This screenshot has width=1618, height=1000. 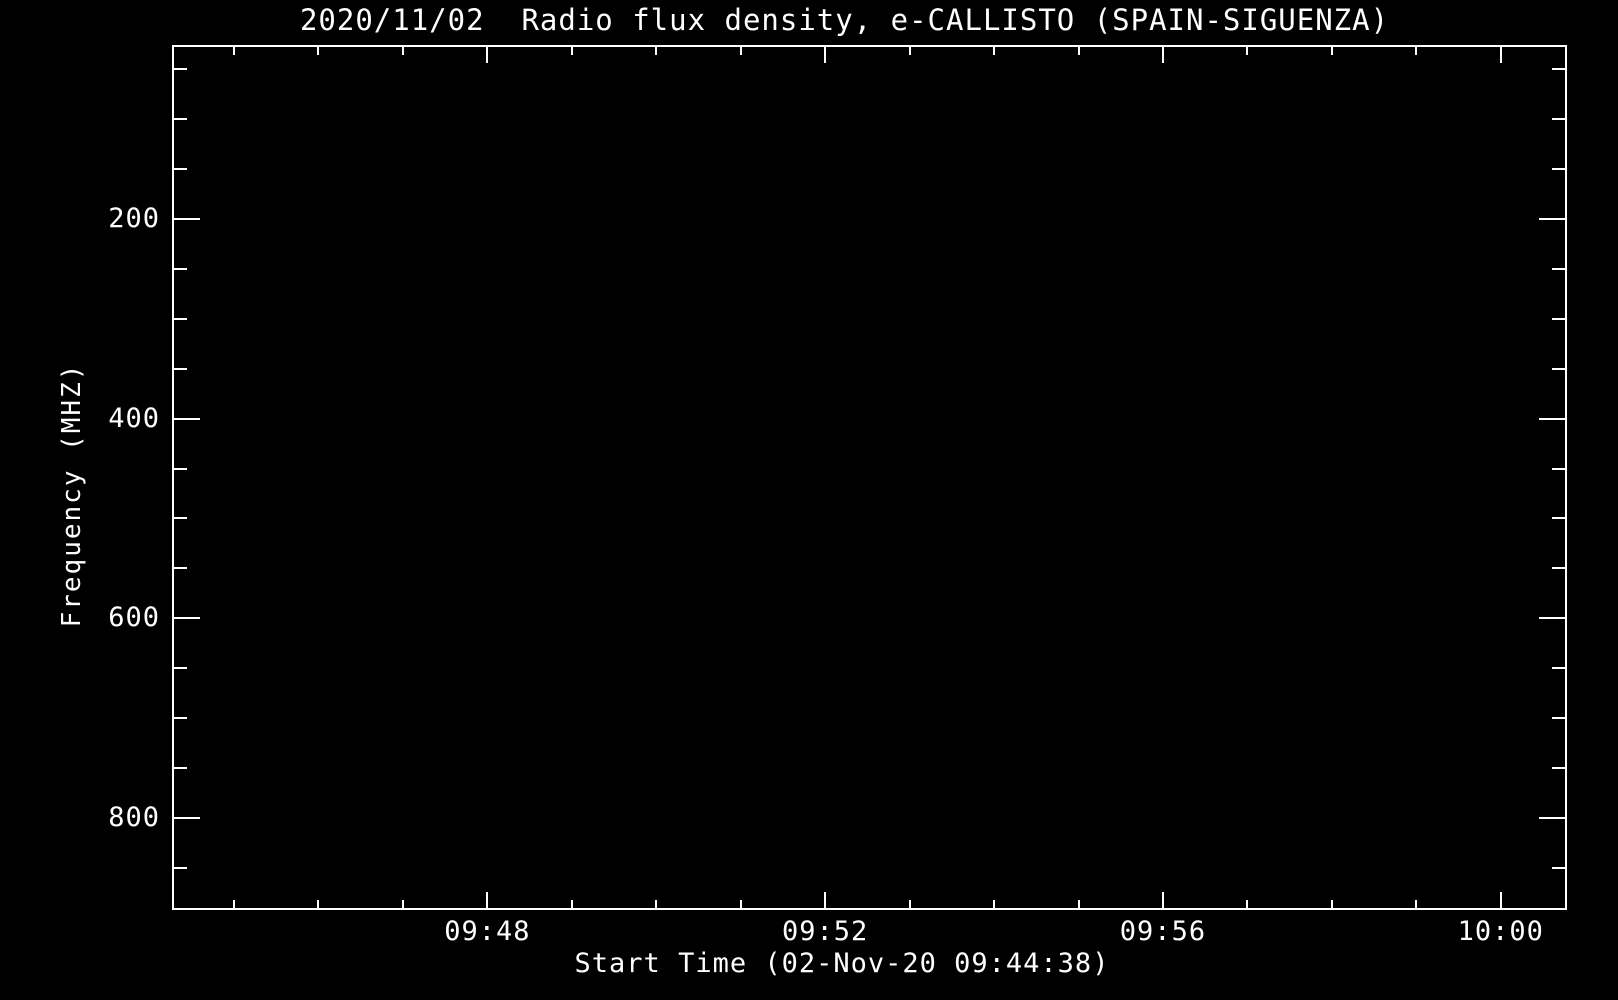 I want to click on x-axis-title: Start Time (02-Nov-20 09:44:38), so click(x=842, y=963).